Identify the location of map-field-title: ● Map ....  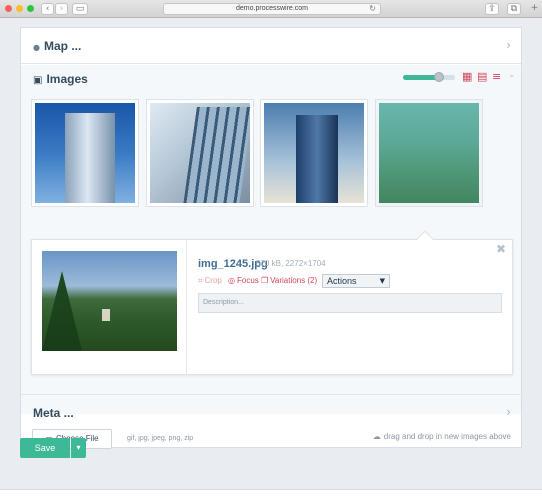
(57, 46).